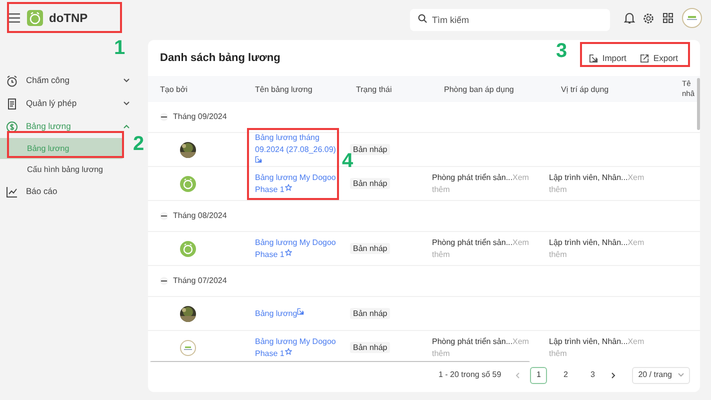 This screenshot has width=711, height=400. What do you see at coordinates (470, 375) in the screenshot?
I see `page-summary: 1 - 20 trong số 59` at bounding box center [470, 375].